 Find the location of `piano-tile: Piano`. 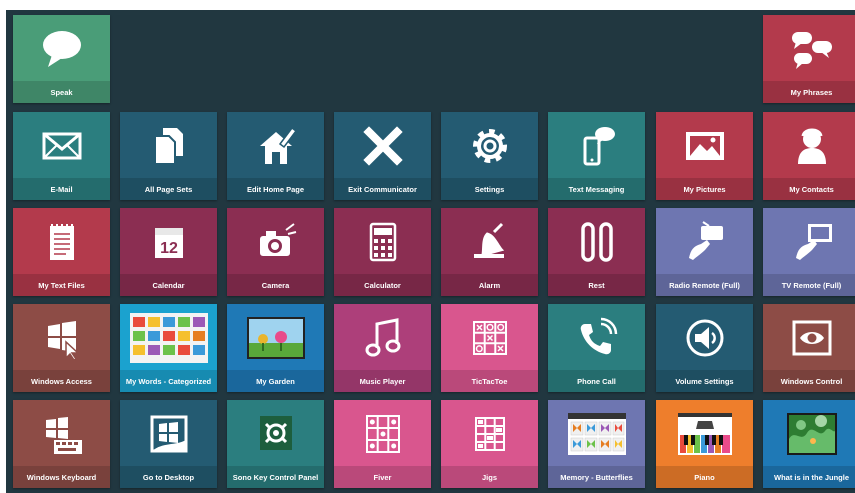

piano-tile: Piano is located at coordinates (704, 444).